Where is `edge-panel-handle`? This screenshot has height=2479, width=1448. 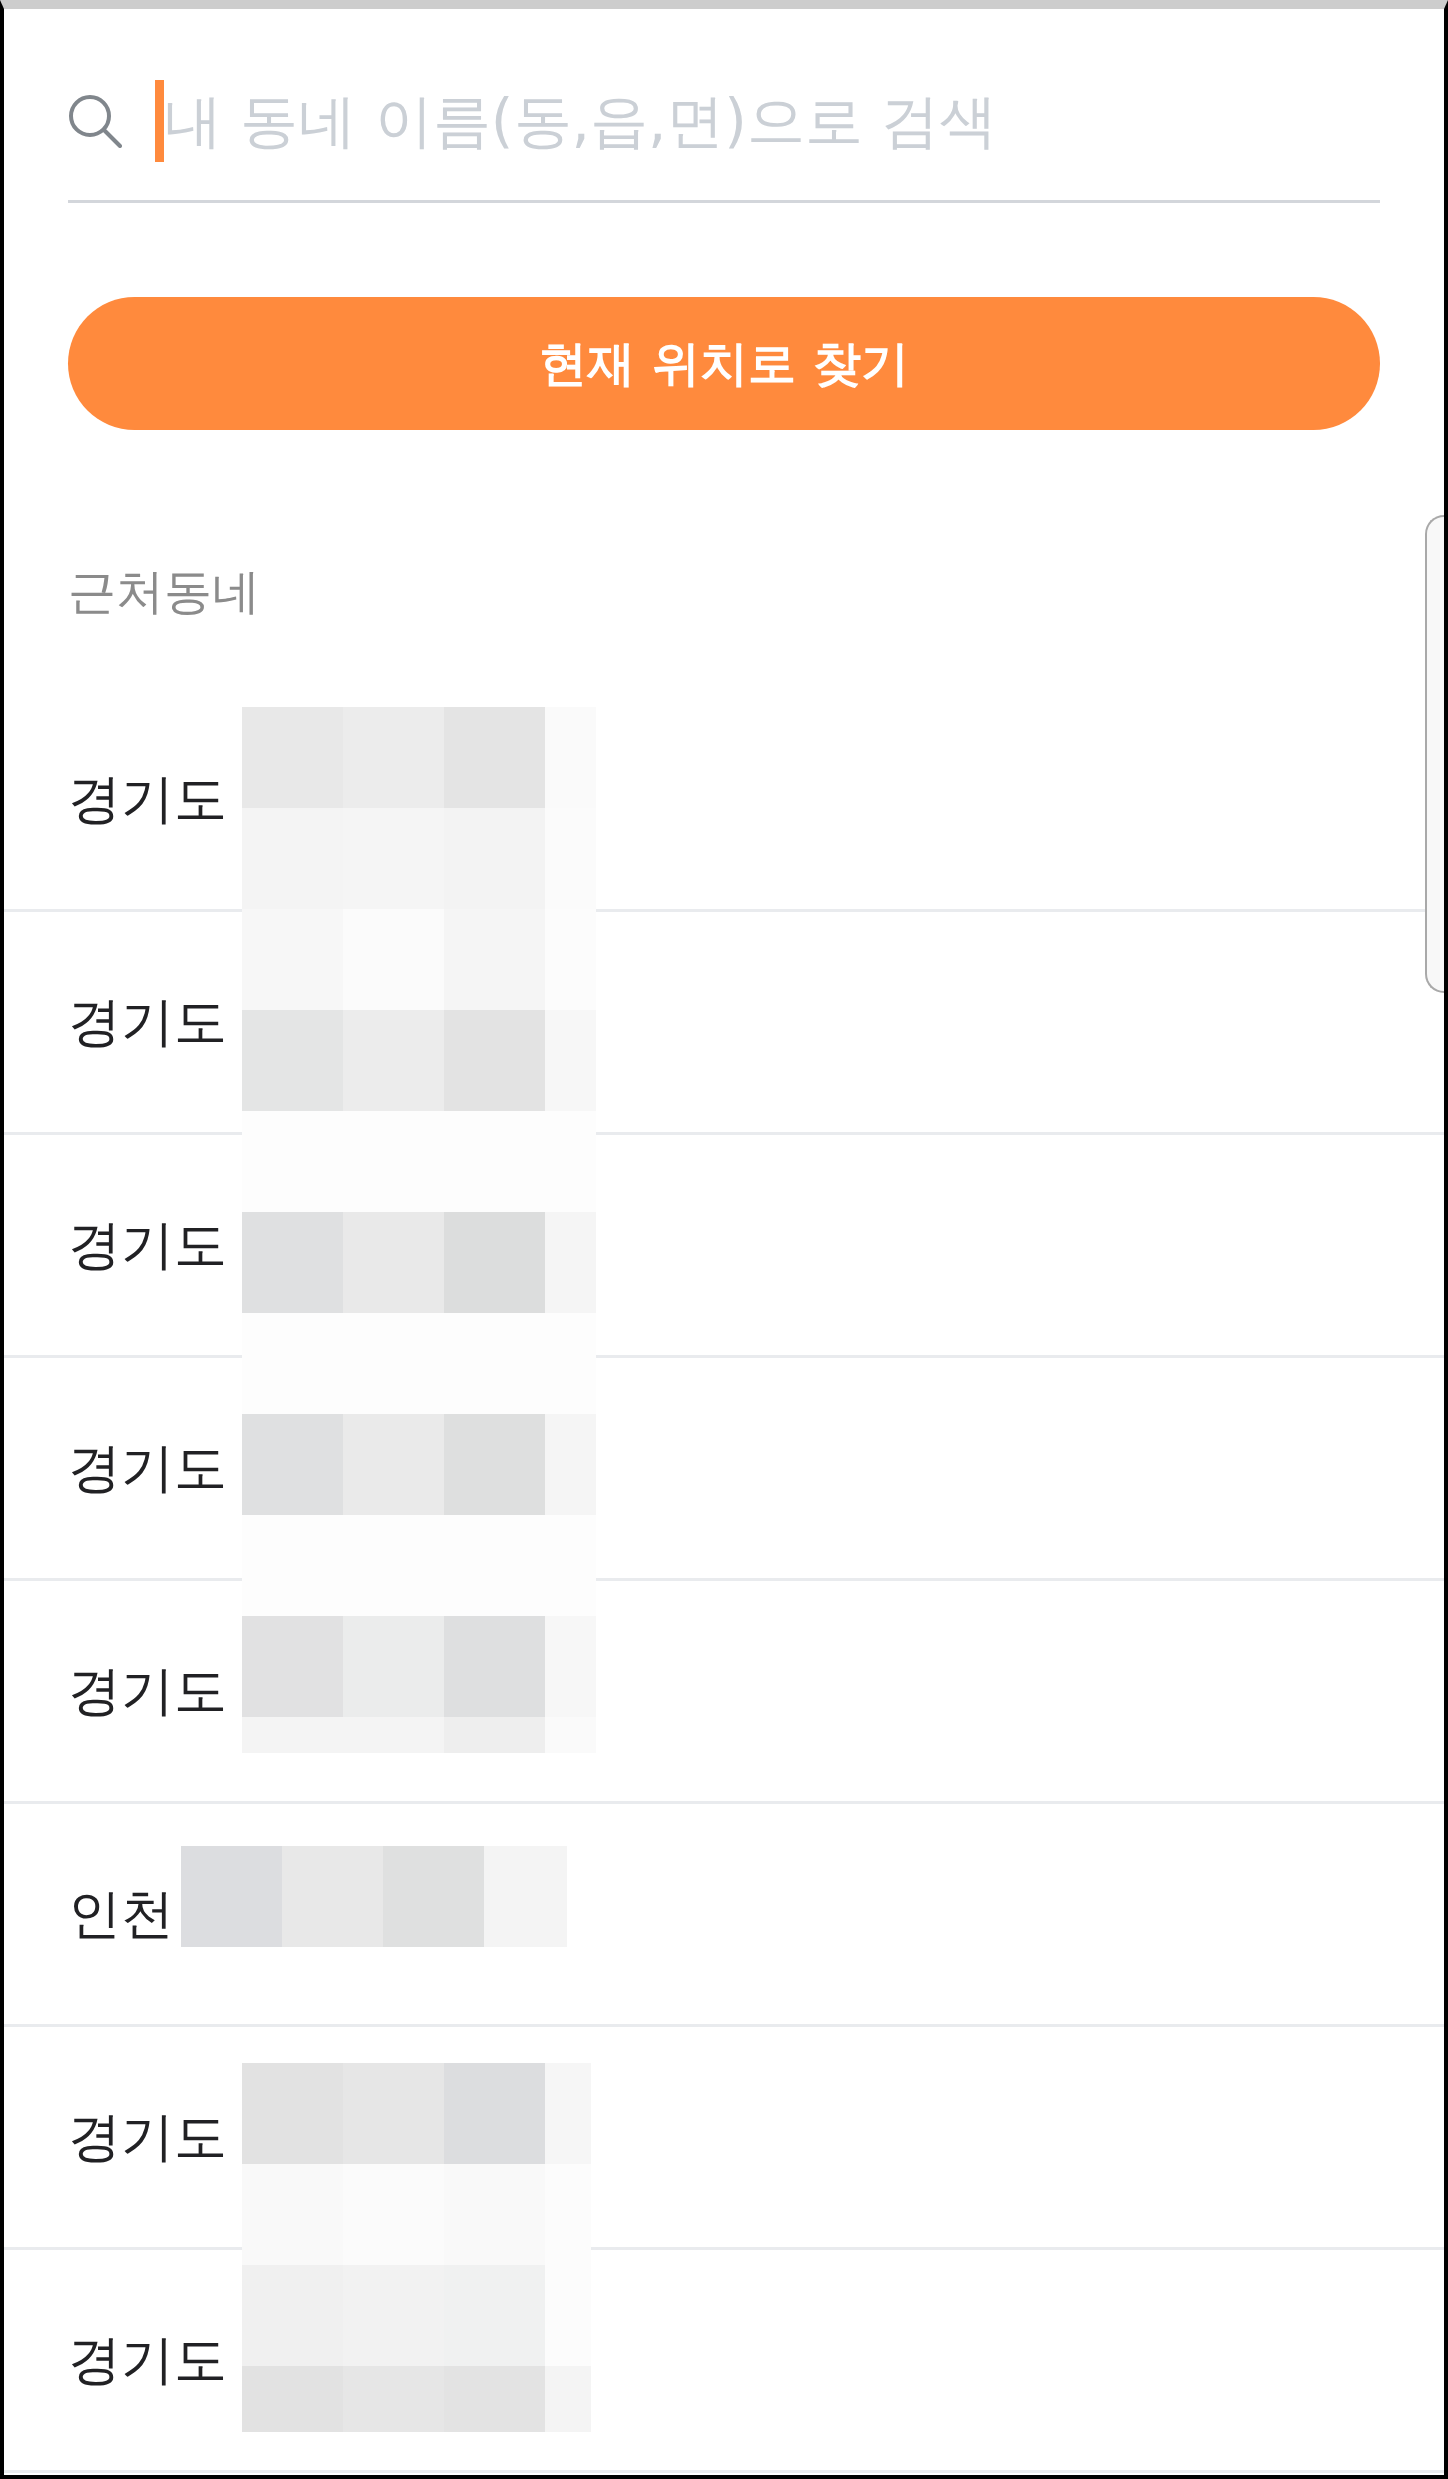
edge-panel-handle is located at coordinates (1434, 754).